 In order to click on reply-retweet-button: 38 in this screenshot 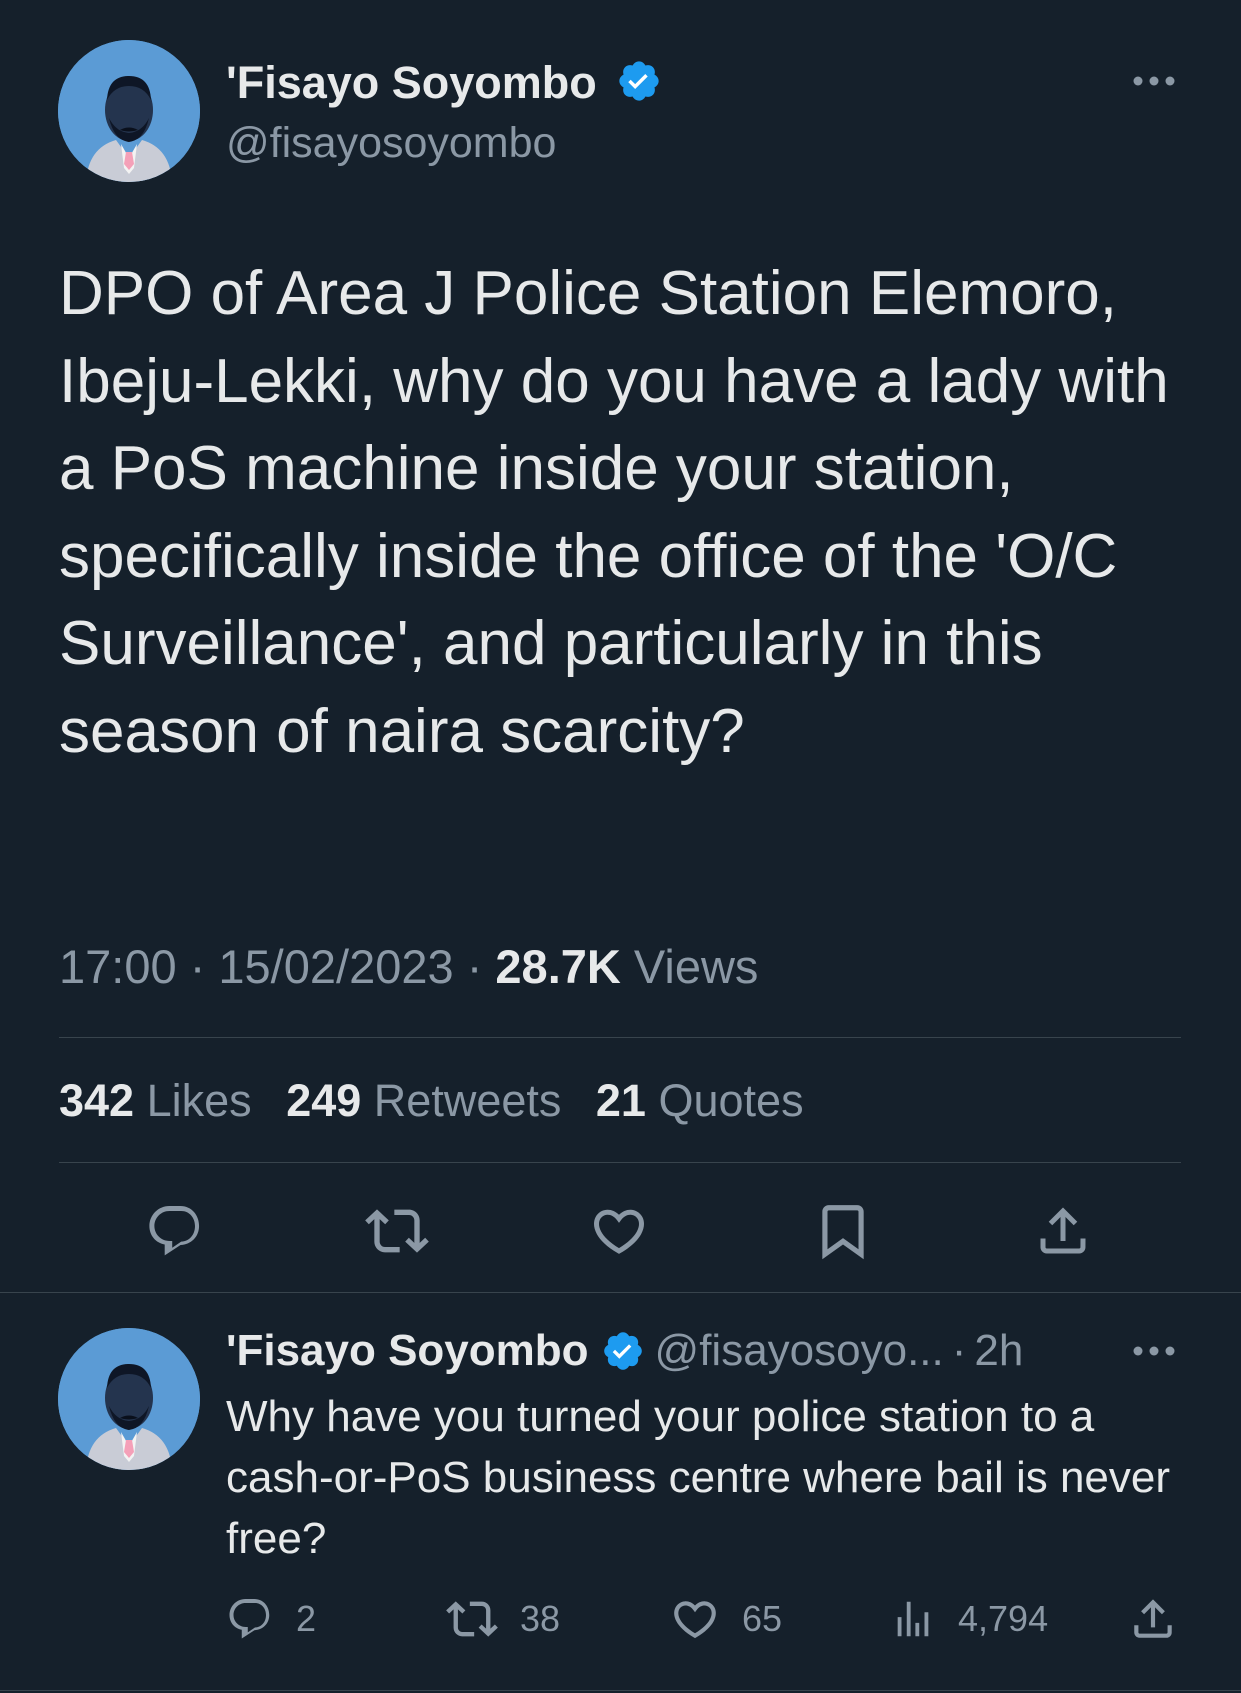, I will do `click(503, 1619)`.